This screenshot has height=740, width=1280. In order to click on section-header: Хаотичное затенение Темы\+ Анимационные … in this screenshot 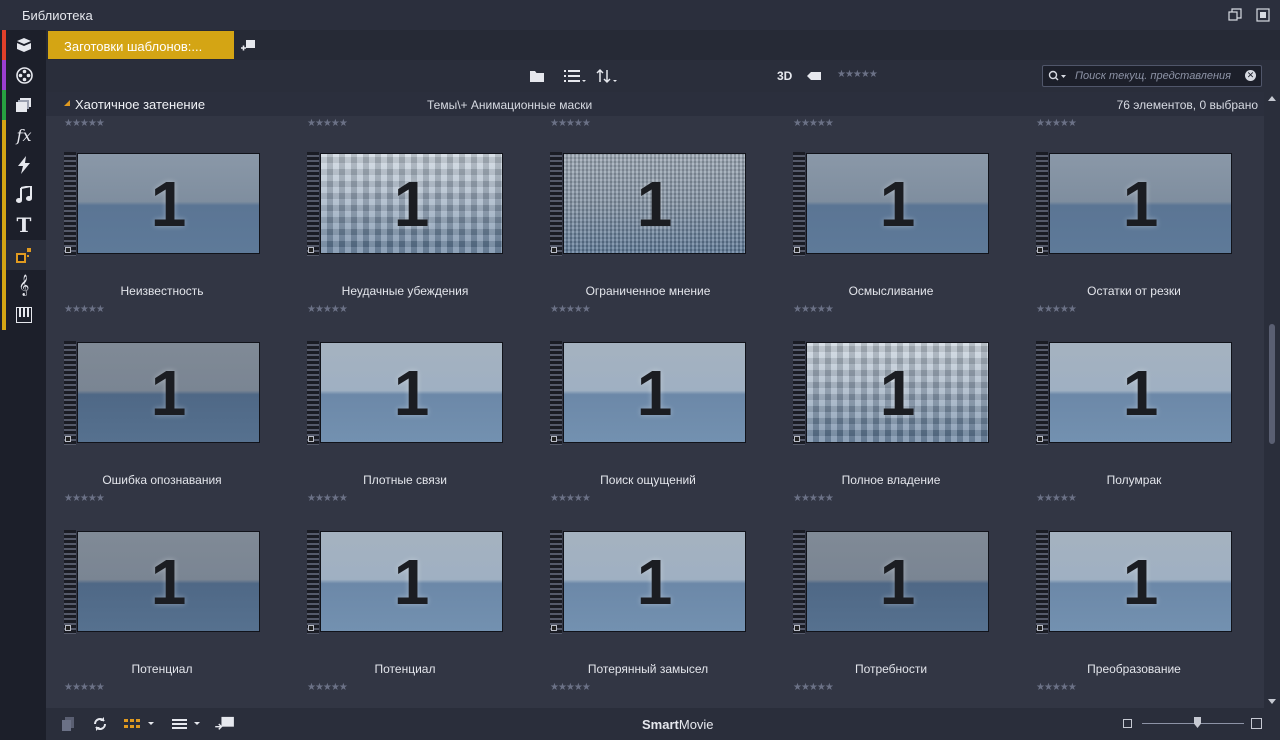, I will do `click(655, 104)`.